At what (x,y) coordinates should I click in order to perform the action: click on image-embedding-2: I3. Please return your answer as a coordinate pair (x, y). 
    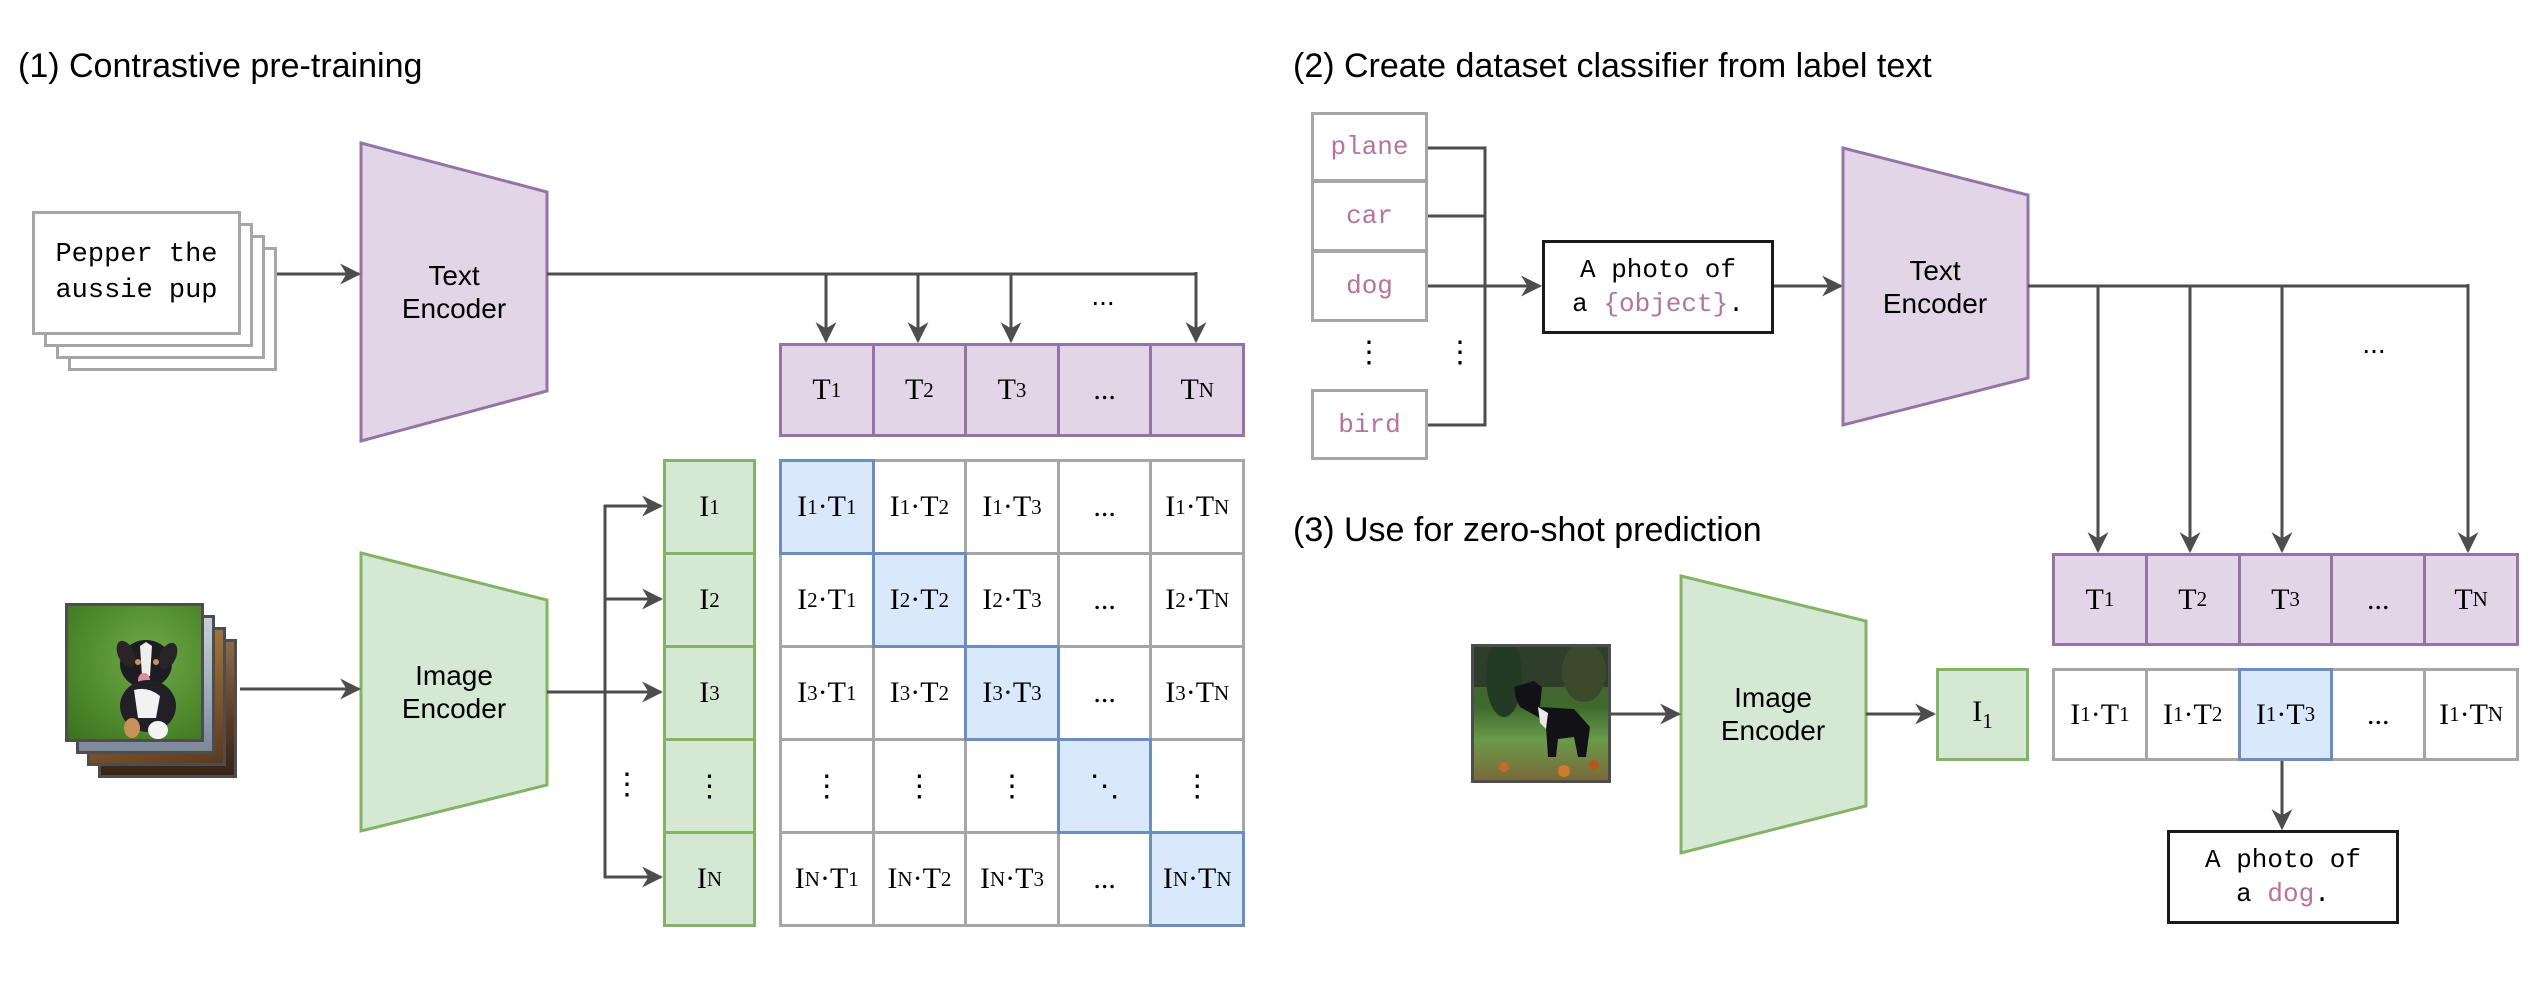
    Looking at the image, I should click on (709, 693).